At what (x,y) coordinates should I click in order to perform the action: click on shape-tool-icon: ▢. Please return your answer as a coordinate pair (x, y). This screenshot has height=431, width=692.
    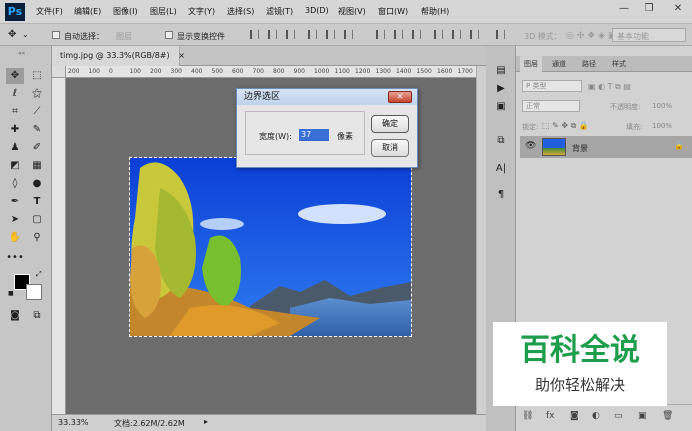
    Looking at the image, I should click on (37, 220).